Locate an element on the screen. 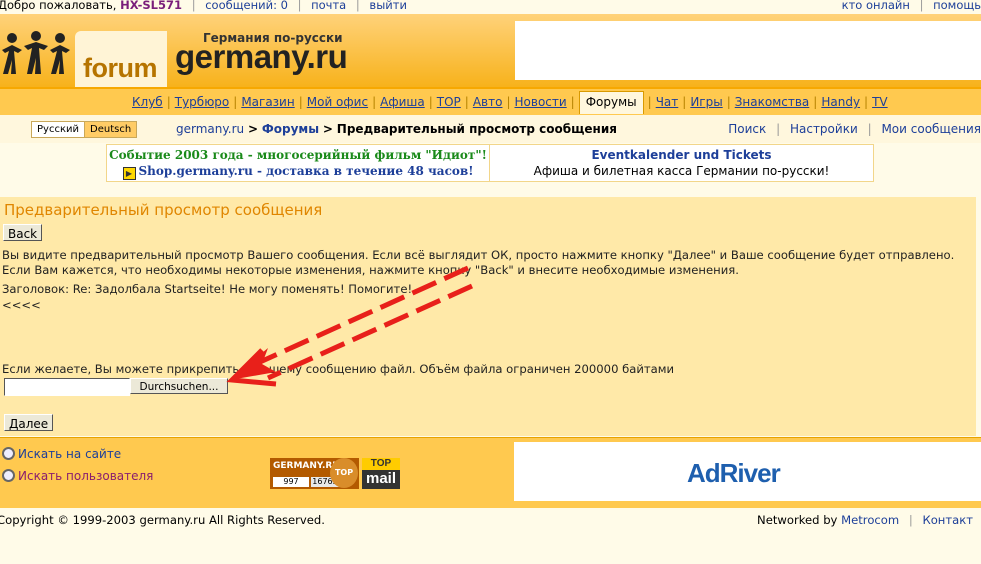 The height and width of the screenshot is (564, 981). nav-item: Турбюро is located at coordinates (202, 102).